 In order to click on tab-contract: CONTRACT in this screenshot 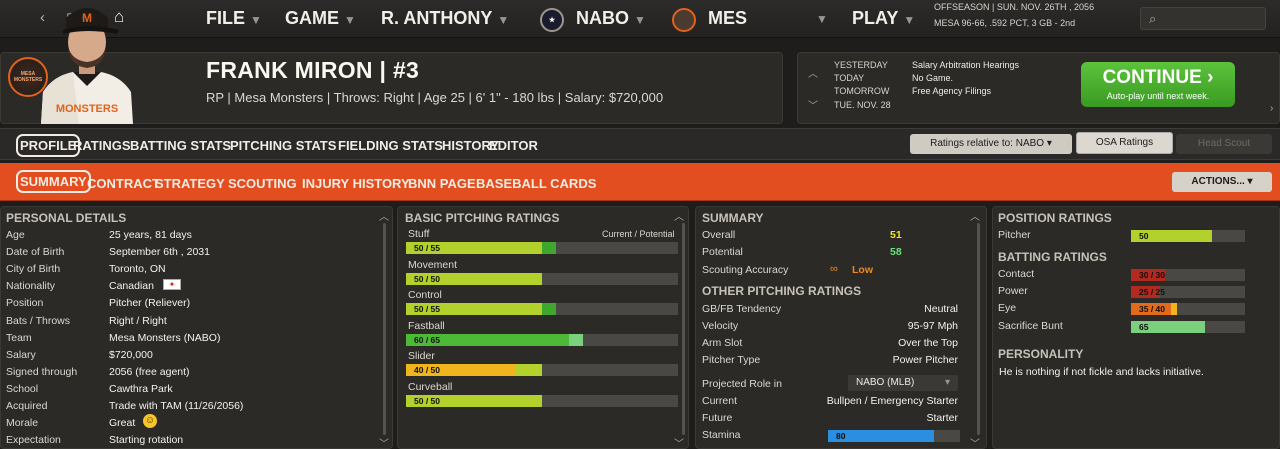, I will do `click(123, 183)`.